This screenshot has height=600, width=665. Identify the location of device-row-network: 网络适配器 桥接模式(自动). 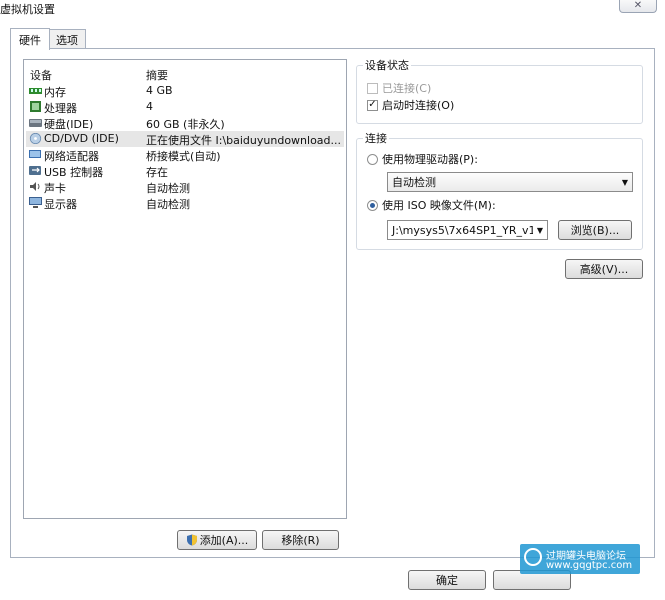
(185, 155).